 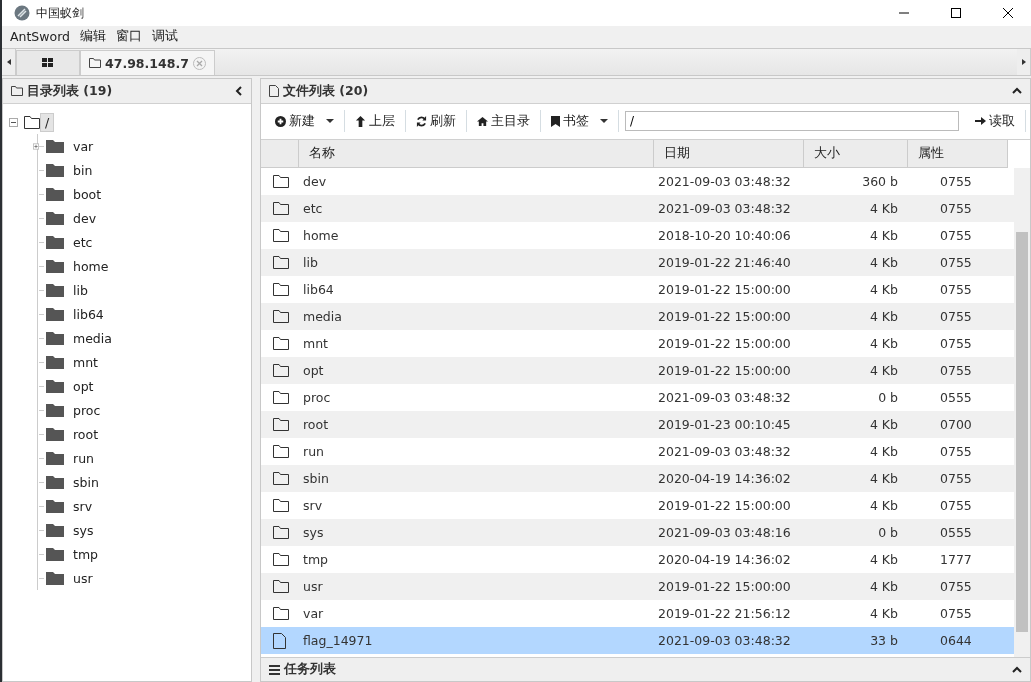 I want to click on table-cell-text: 0555, so click(x=956, y=397).